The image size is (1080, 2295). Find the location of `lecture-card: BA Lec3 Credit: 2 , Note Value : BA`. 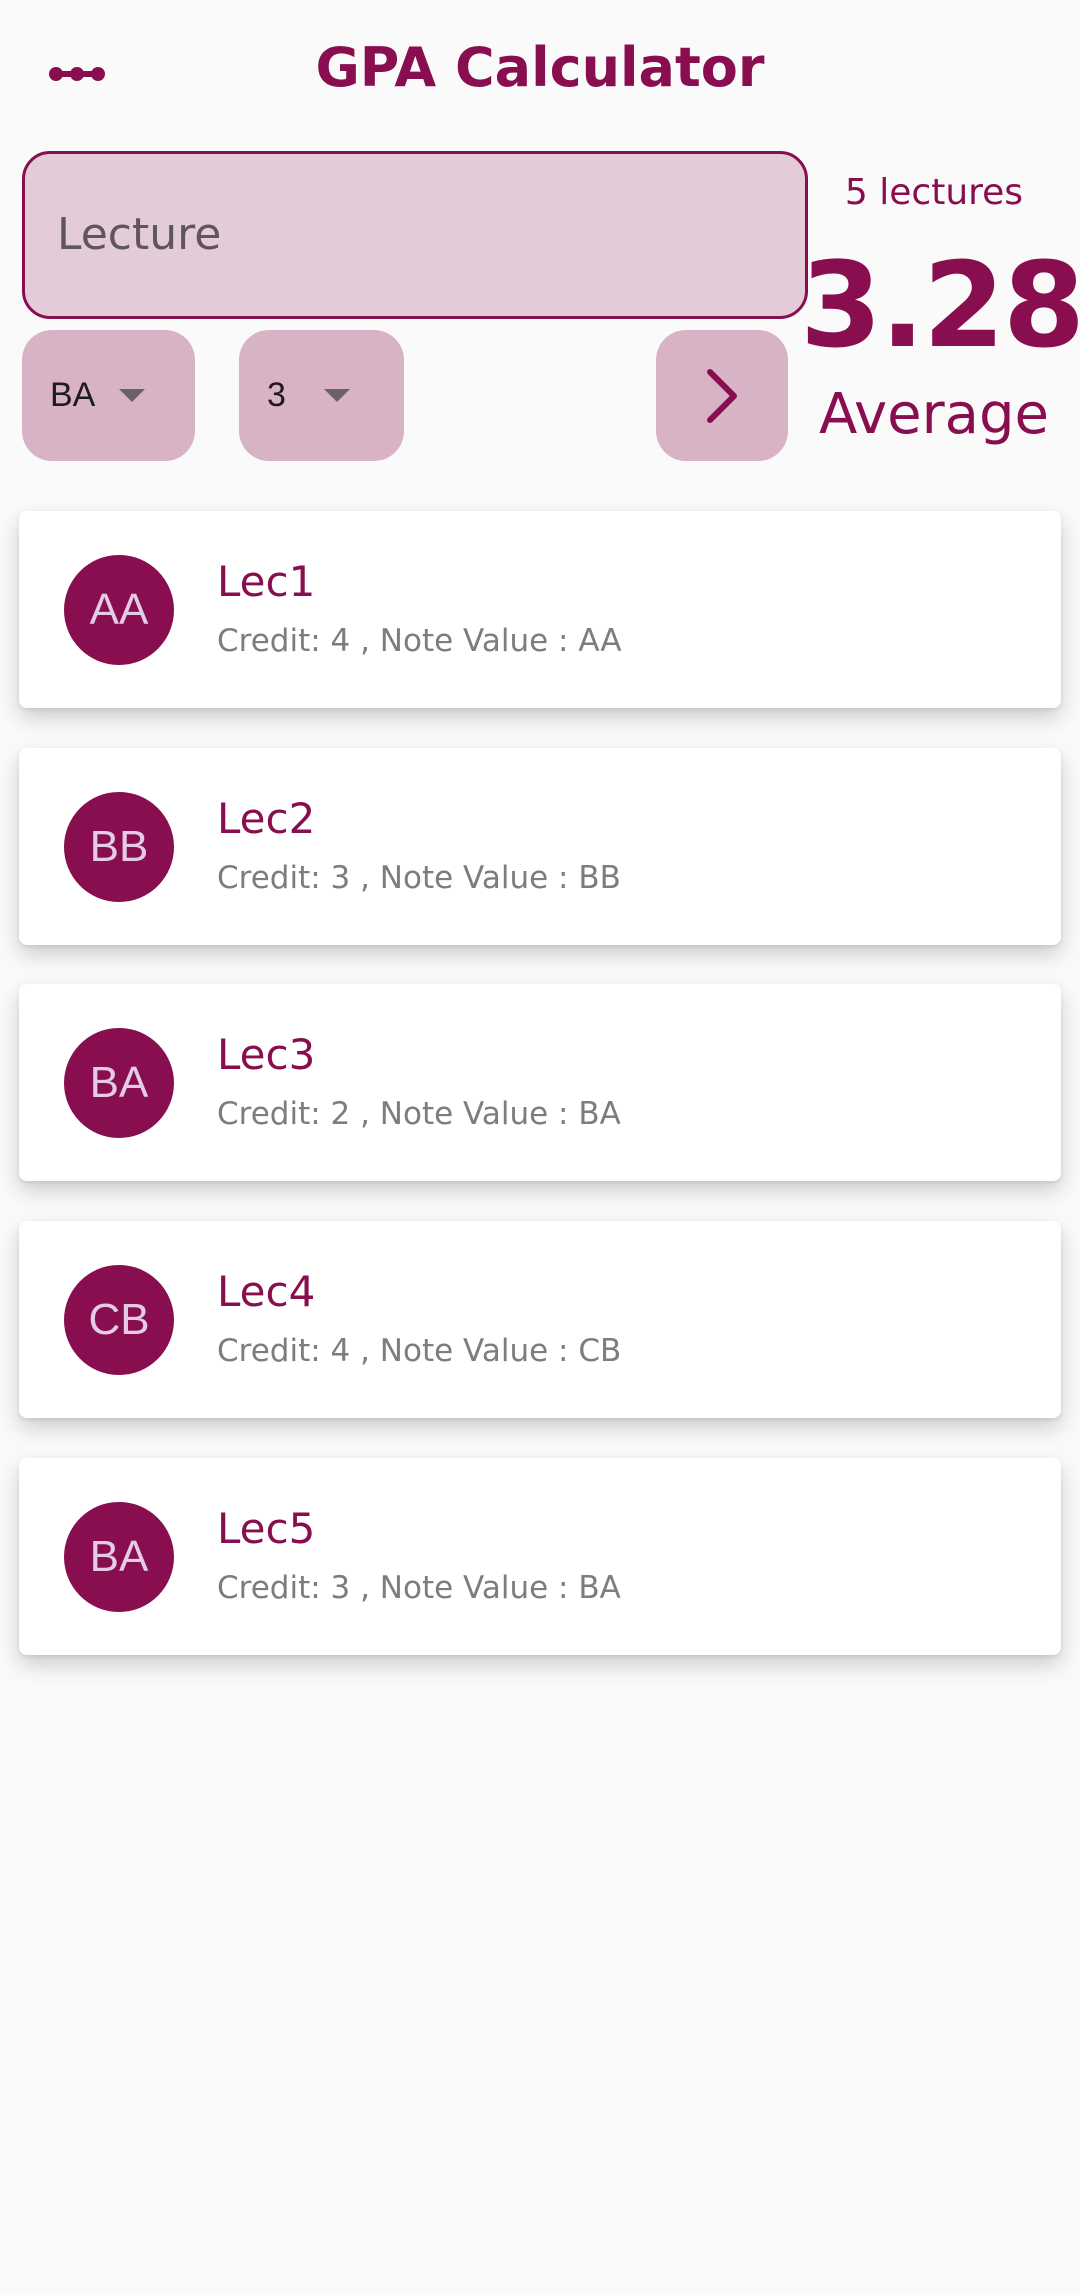

lecture-card: BA Lec3 Credit: 2 , Note Value : BA is located at coordinates (540, 1082).